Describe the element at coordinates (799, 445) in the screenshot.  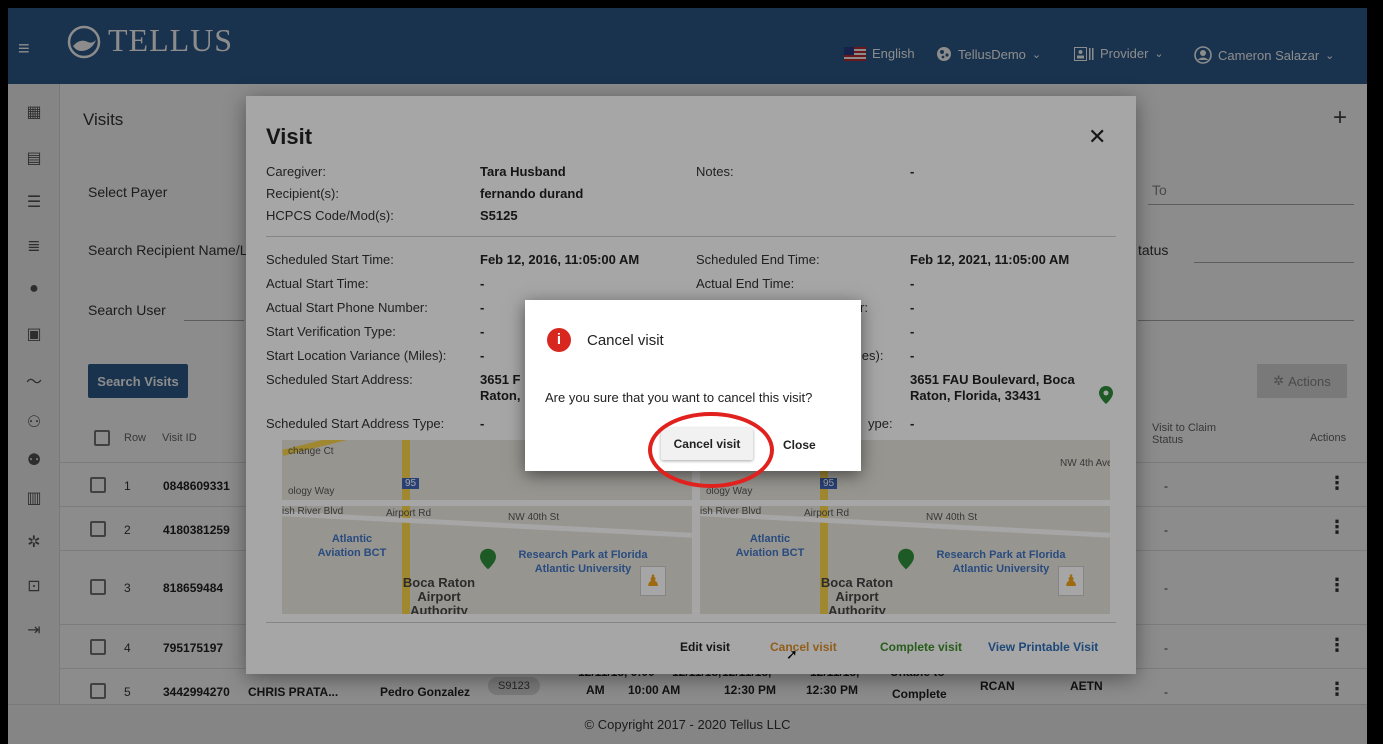
I see `close-button: Close` at that location.